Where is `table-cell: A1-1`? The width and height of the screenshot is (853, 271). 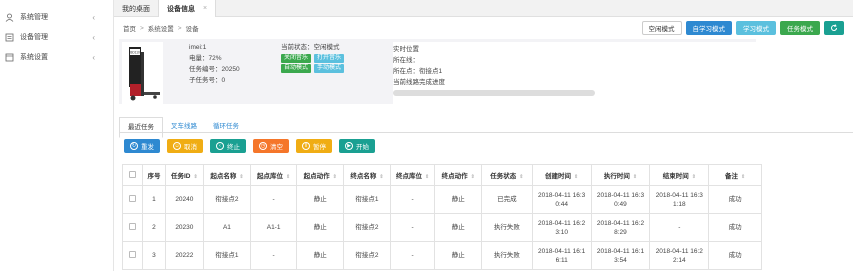 table-cell: A1-1 is located at coordinates (273, 227).